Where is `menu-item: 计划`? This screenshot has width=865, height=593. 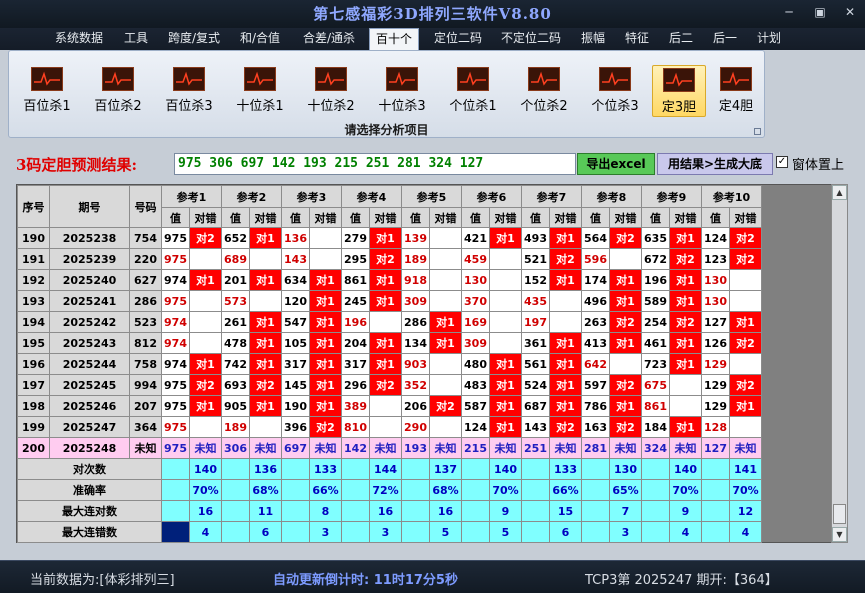 menu-item: 计划 is located at coordinates (769, 39).